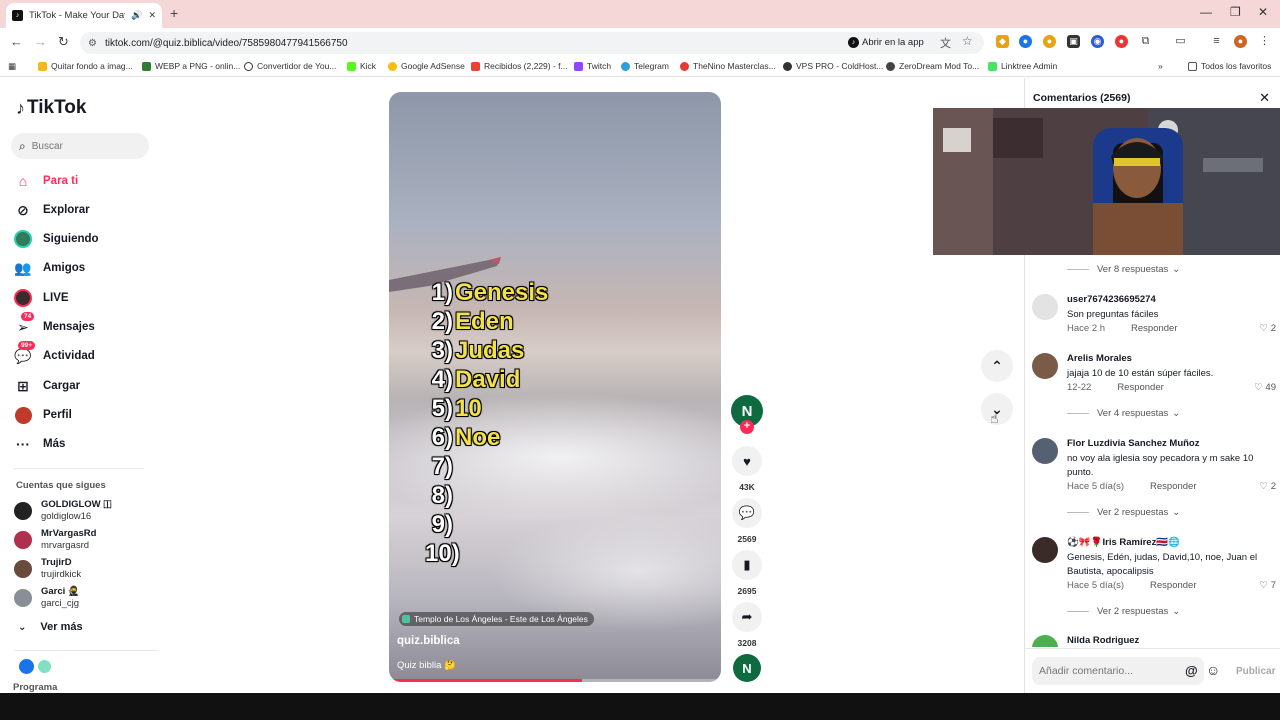 Image resolution: width=1280 pixels, height=720 pixels. What do you see at coordinates (174, 13) in the screenshot?
I see `new-tab-icon: +` at bounding box center [174, 13].